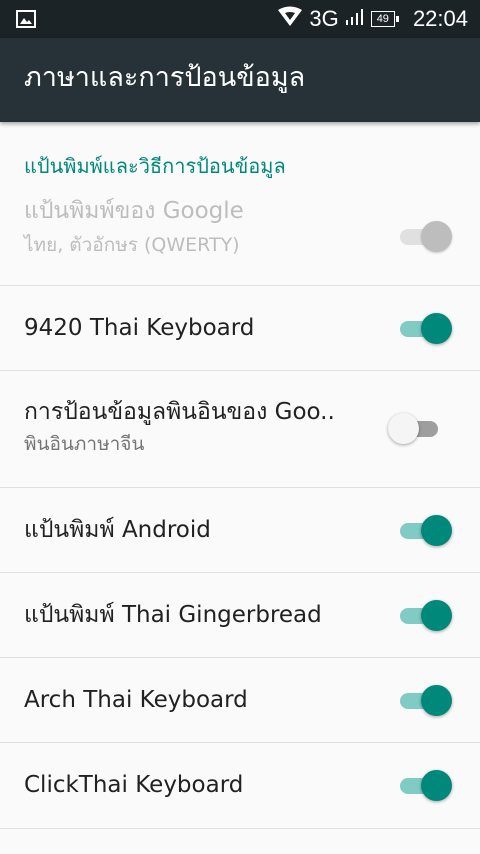 The height and width of the screenshot is (854, 480). What do you see at coordinates (385, 19) in the screenshot?
I see `battery-icon: 49` at bounding box center [385, 19].